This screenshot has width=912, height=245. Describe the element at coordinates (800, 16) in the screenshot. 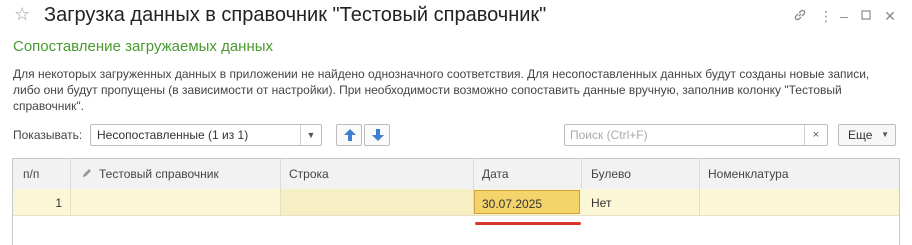

I see `link-icon` at that location.